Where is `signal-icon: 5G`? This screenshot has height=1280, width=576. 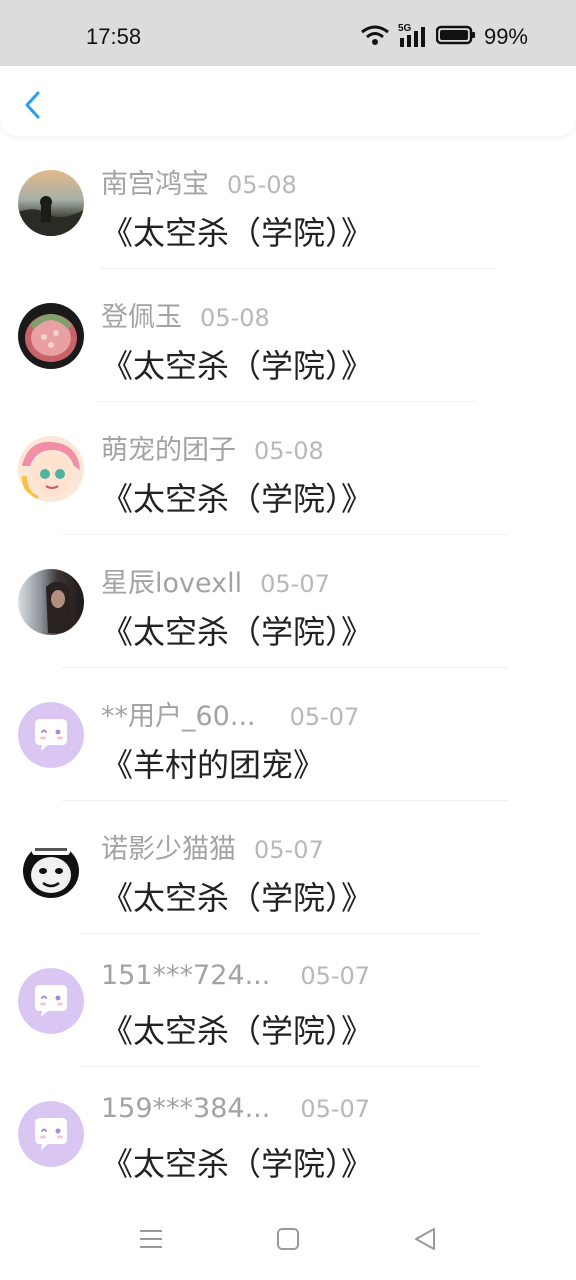
signal-icon: 5G is located at coordinates (413, 35).